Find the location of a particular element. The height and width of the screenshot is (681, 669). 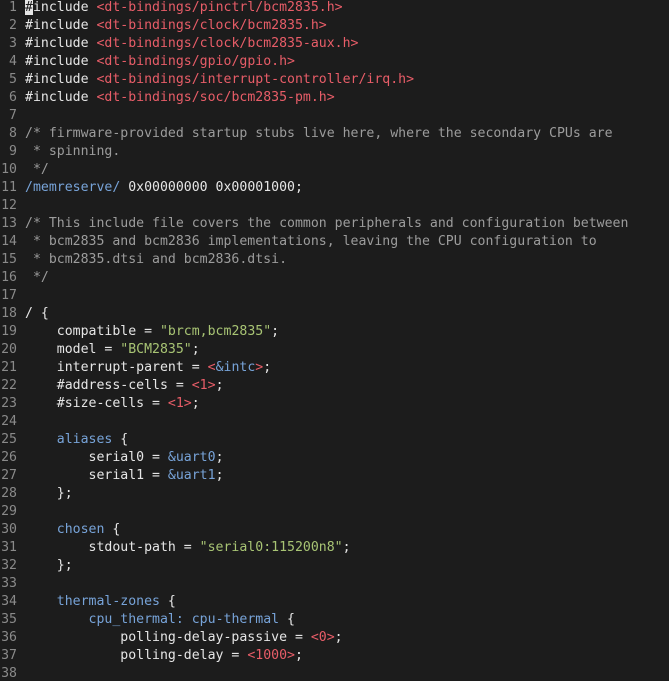

code-line: 16 */ is located at coordinates (334, 278).